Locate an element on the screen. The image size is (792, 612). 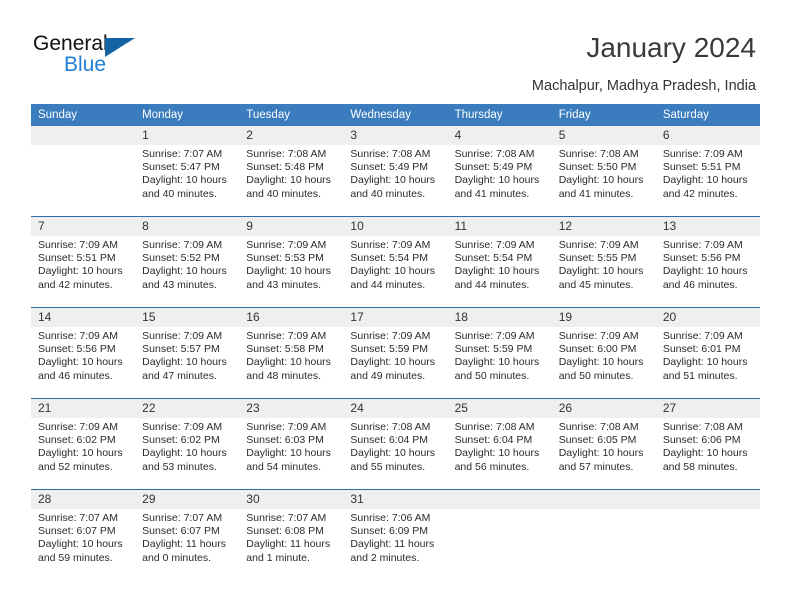
daylight-text-line2: and 55 minutes. is located at coordinates (388, 466).